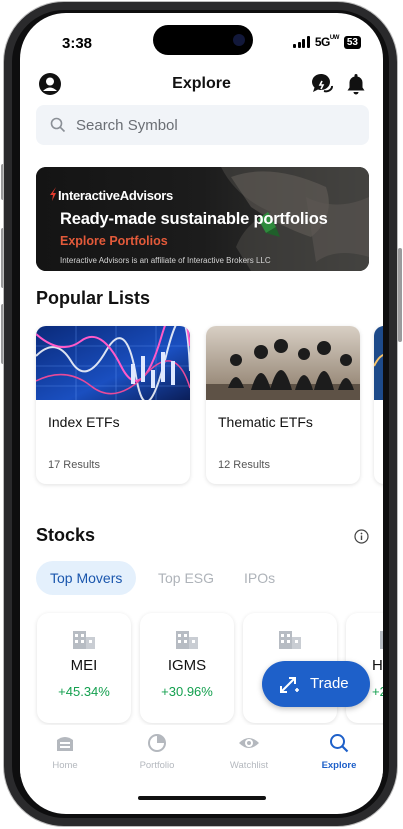  Describe the element at coordinates (249, 752) in the screenshot. I see `tab-watchlist: Watchlist` at that location.